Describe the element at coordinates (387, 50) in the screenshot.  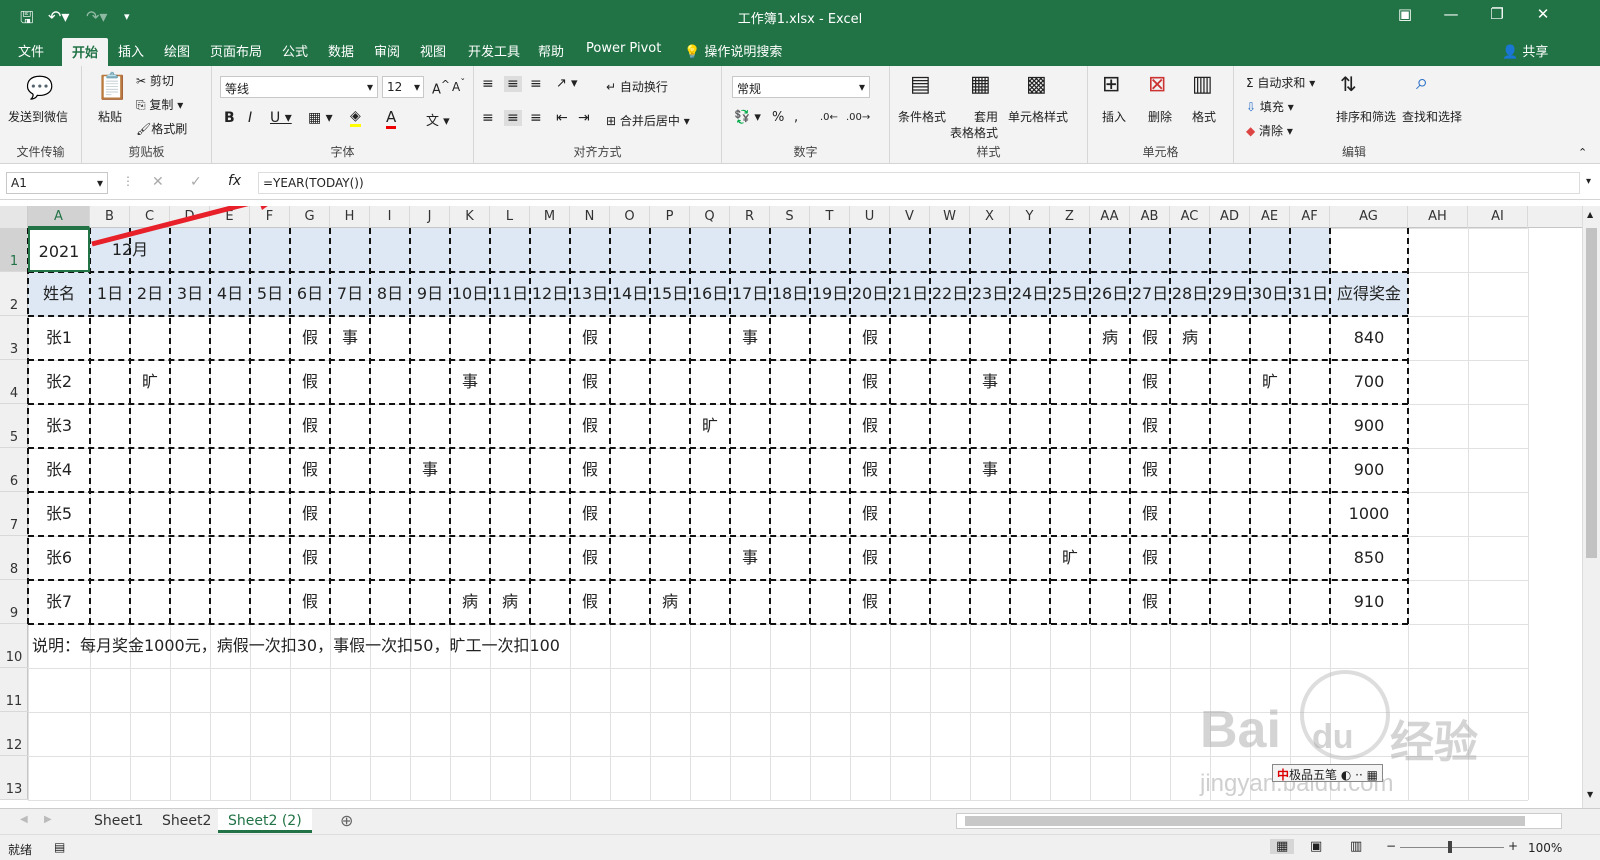
I see `tab-7: 审阅` at that location.